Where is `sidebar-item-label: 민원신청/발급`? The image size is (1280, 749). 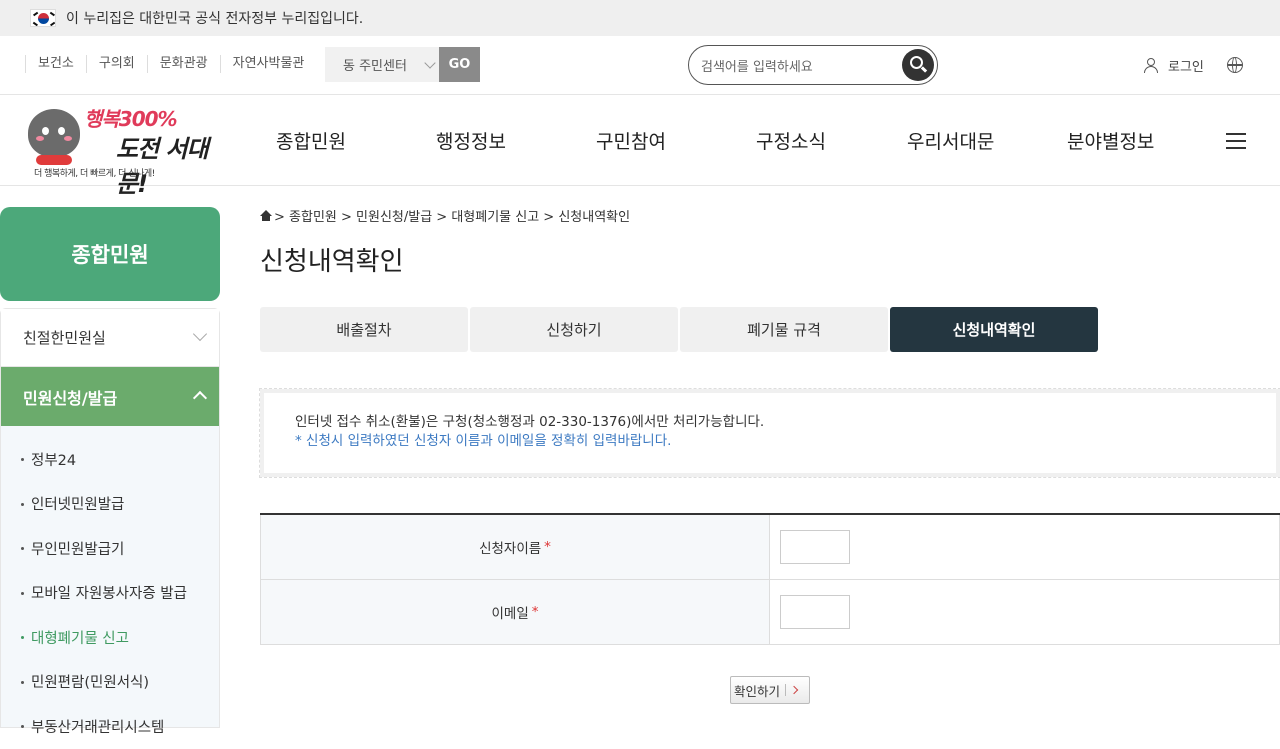
sidebar-item-label: 민원신청/발급 is located at coordinates (70, 398).